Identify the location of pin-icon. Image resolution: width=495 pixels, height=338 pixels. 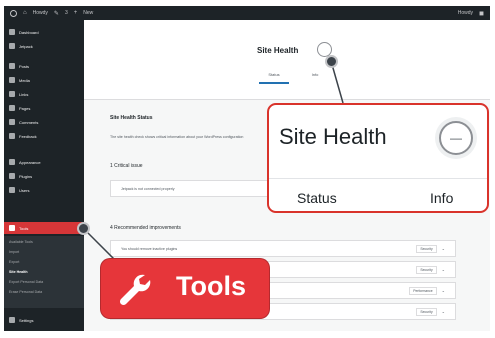
(12, 66).